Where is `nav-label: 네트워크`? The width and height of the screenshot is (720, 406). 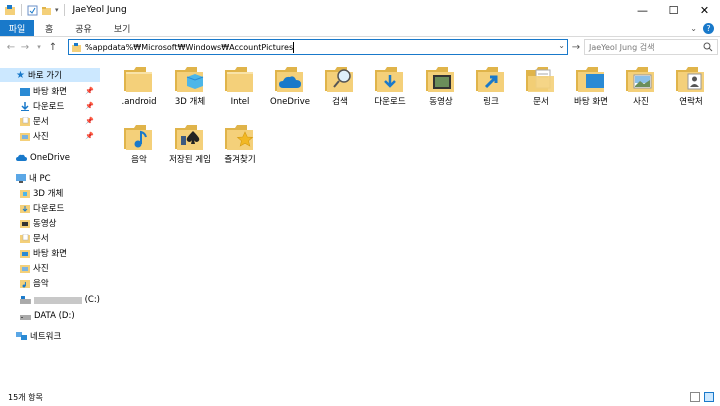
nav-label: 네트워크 is located at coordinates (46, 337).